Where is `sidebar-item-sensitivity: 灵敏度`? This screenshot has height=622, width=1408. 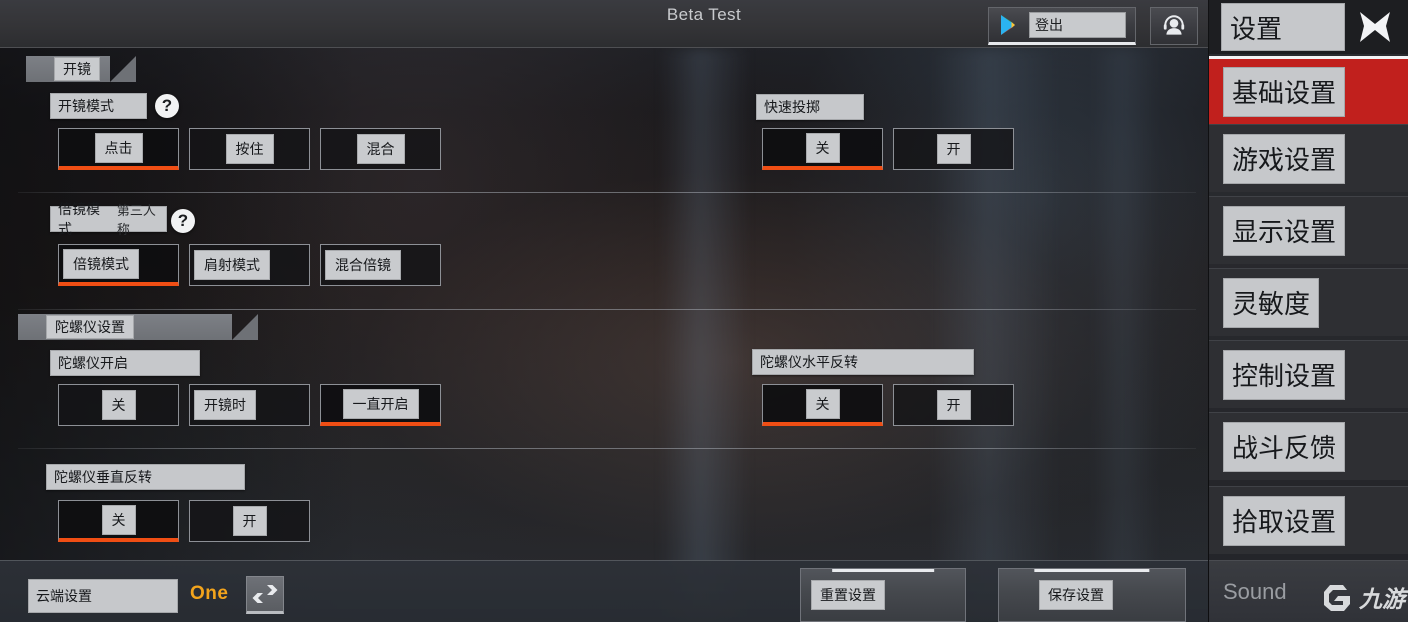
sidebar-item-sensitivity: 灵敏度 is located at coordinates (1308, 302).